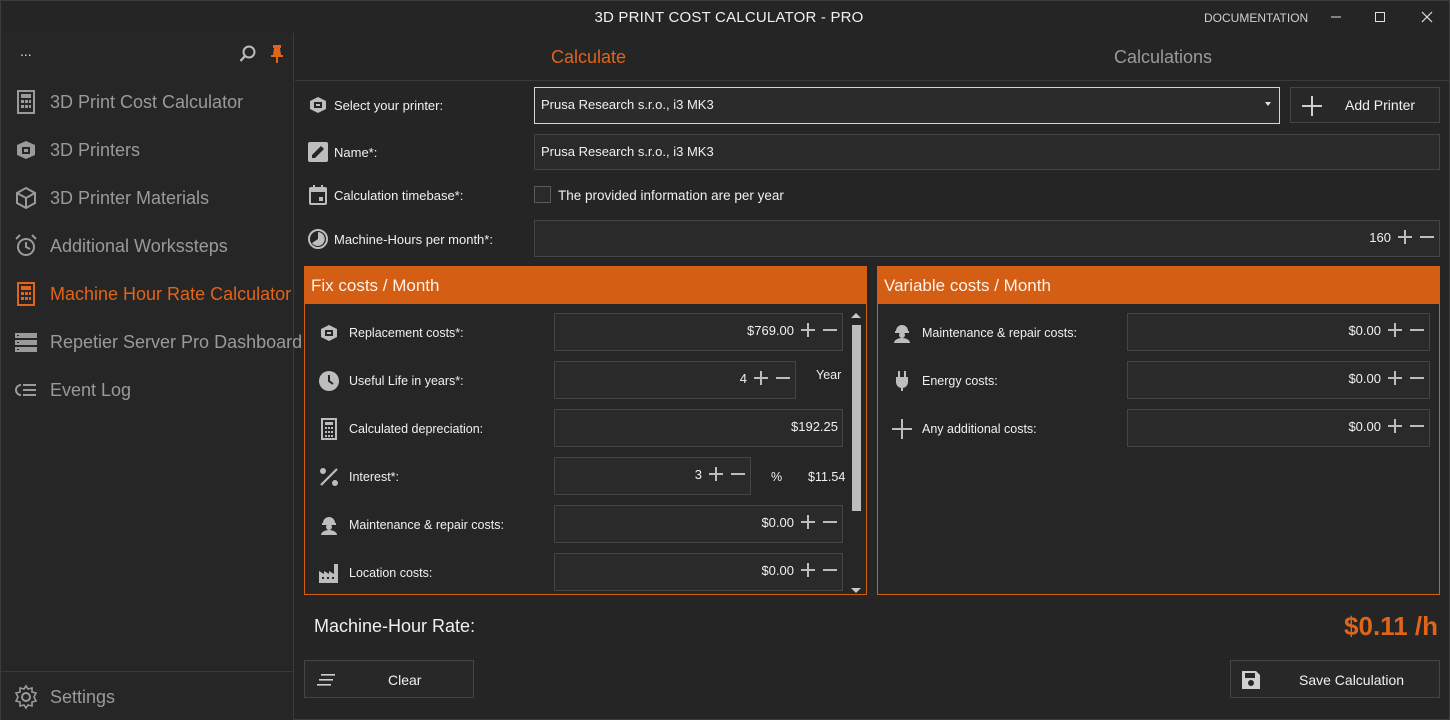 Image resolution: width=1450 pixels, height=720 pixels. Describe the element at coordinates (139, 246) in the screenshot. I see `sidebar-item-label: Additional Workssteps` at that location.